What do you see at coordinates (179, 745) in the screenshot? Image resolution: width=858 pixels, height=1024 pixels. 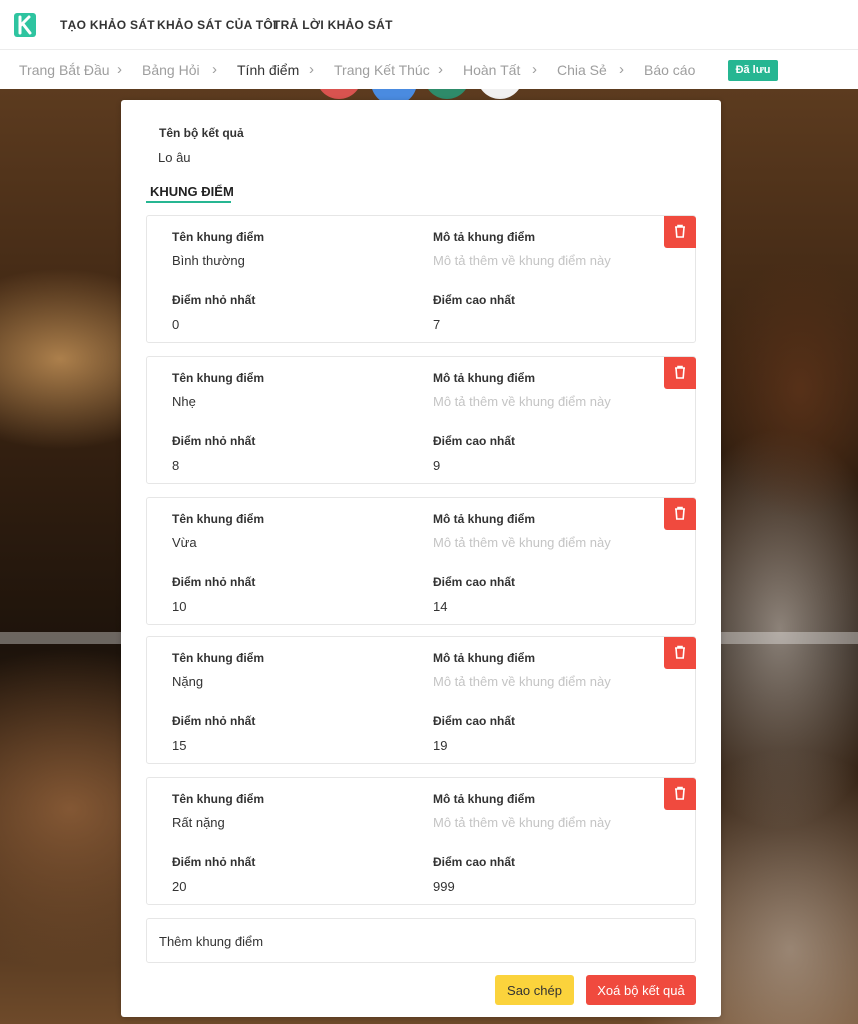 I see `range-min-field: 15` at bounding box center [179, 745].